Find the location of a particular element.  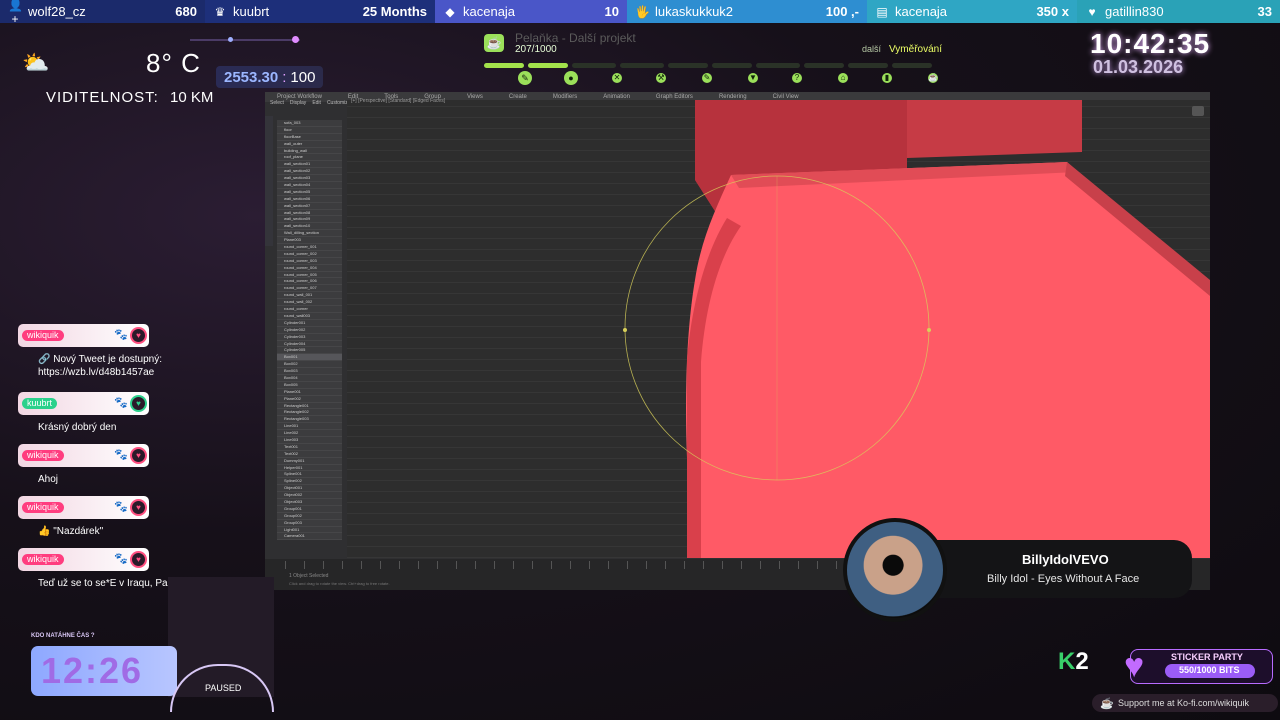

coffee-cup-icon: ☕ is located at coordinates (494, 43).